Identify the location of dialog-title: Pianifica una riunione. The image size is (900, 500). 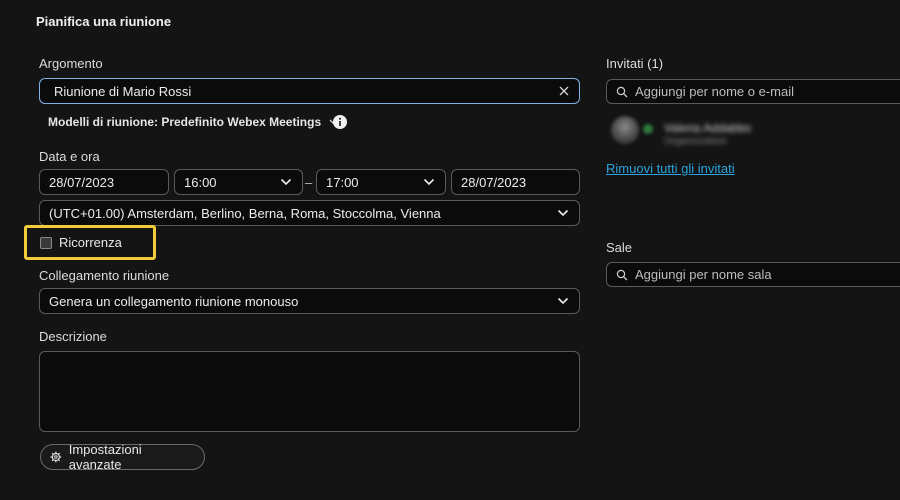
(104, 21).